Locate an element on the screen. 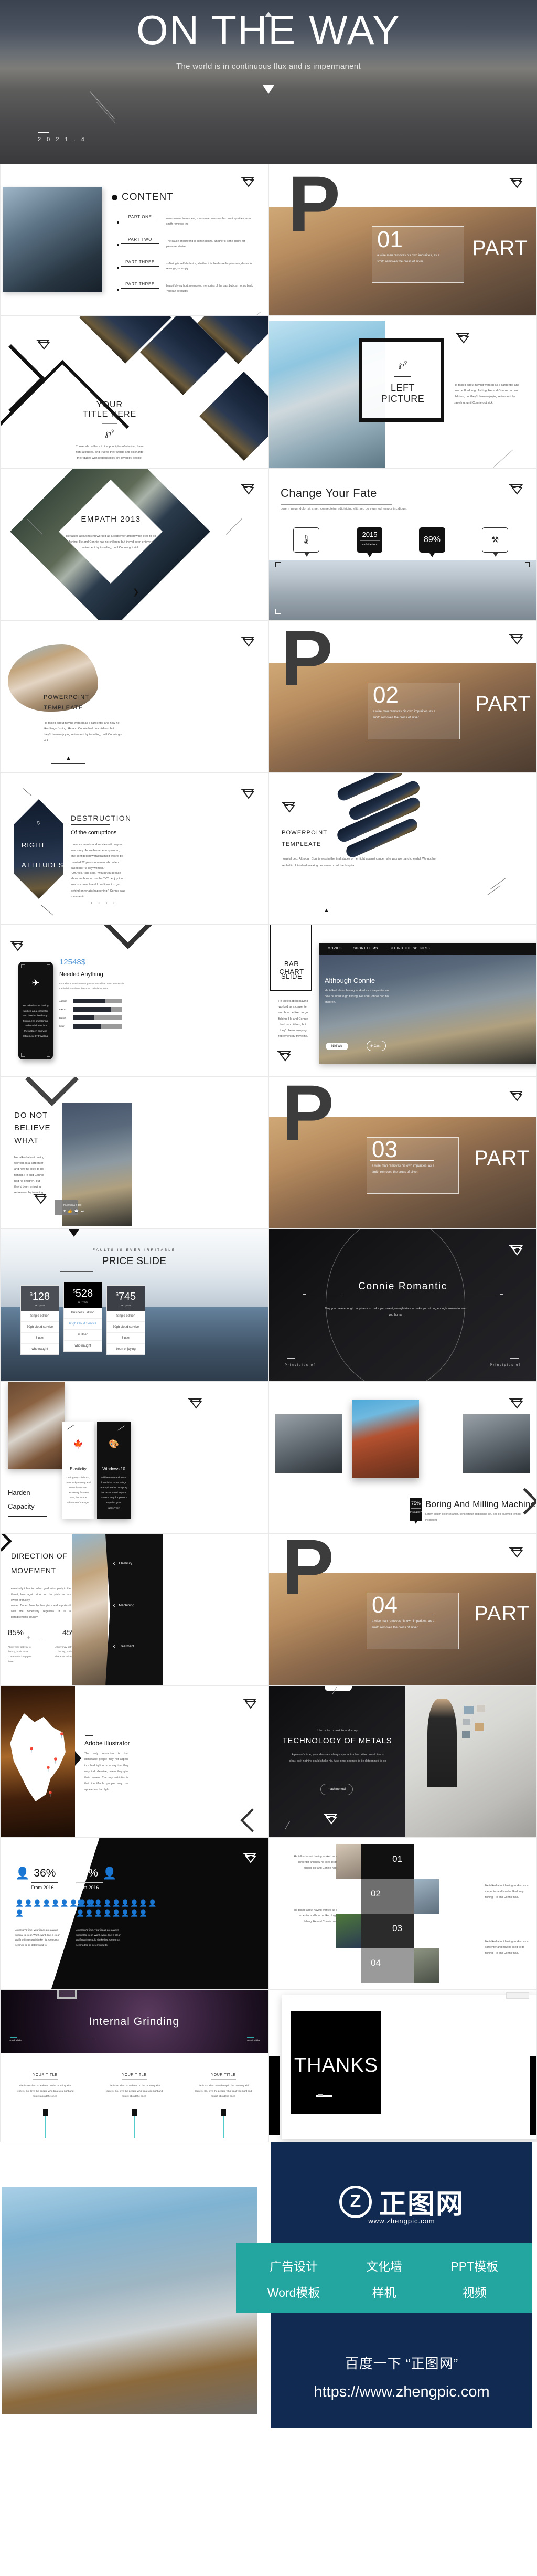 The width and height of the screenshot is (537, 2576). part-word: PART is located at coordinates (503, 703).